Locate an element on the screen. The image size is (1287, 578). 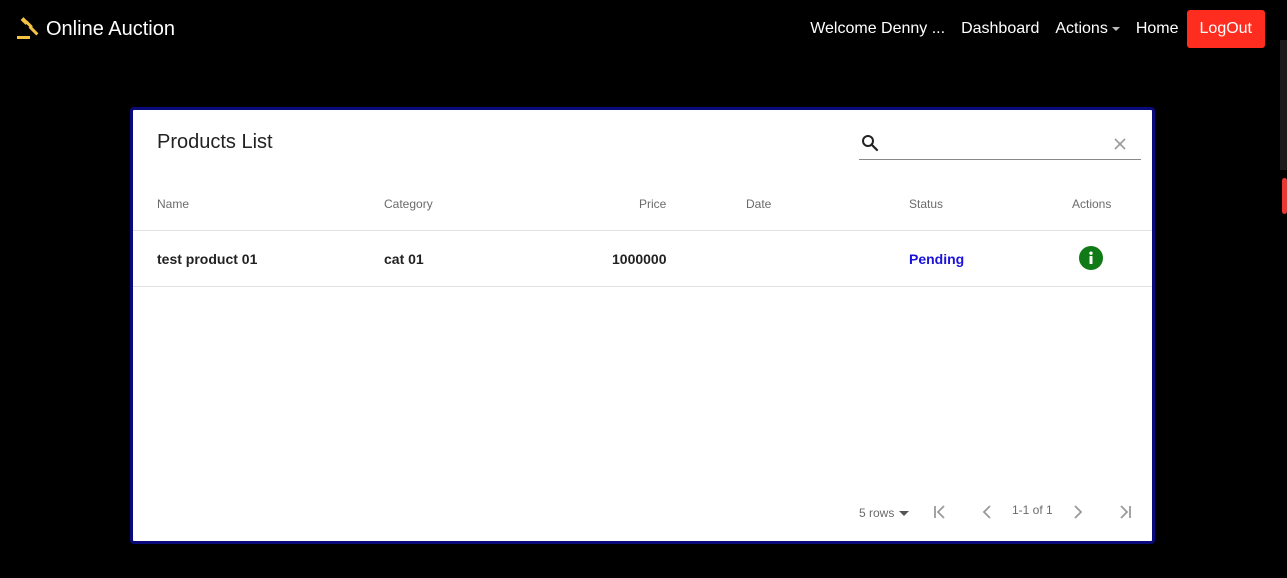
status-badge: Pending is located at coordinates (937, 259).